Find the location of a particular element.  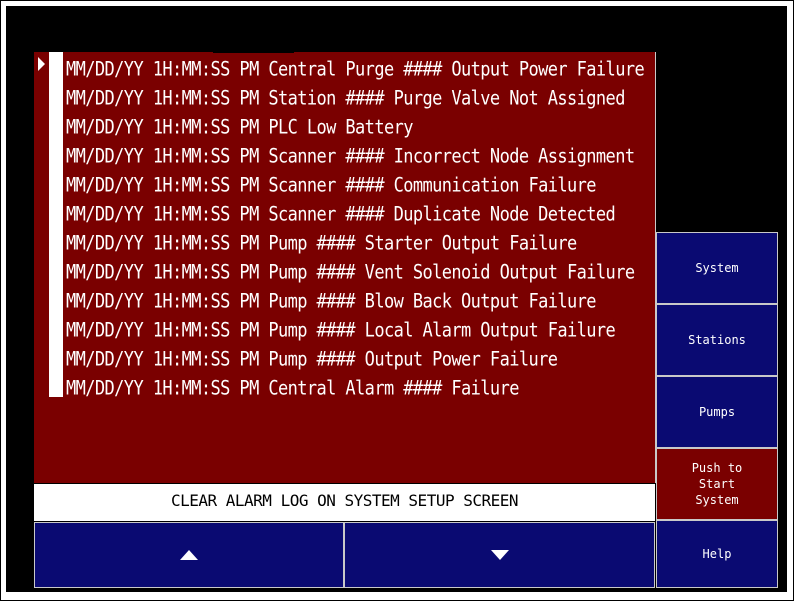

scroll-up-button is located at coordinates (189, 555).